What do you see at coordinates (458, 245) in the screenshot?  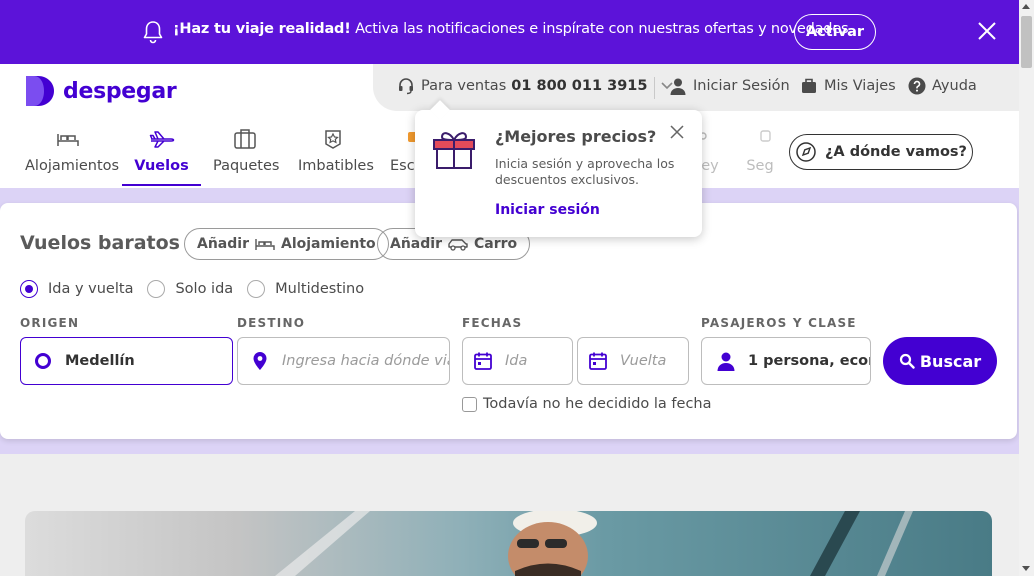 I see `car-icon` at bounding box center [458, 245].